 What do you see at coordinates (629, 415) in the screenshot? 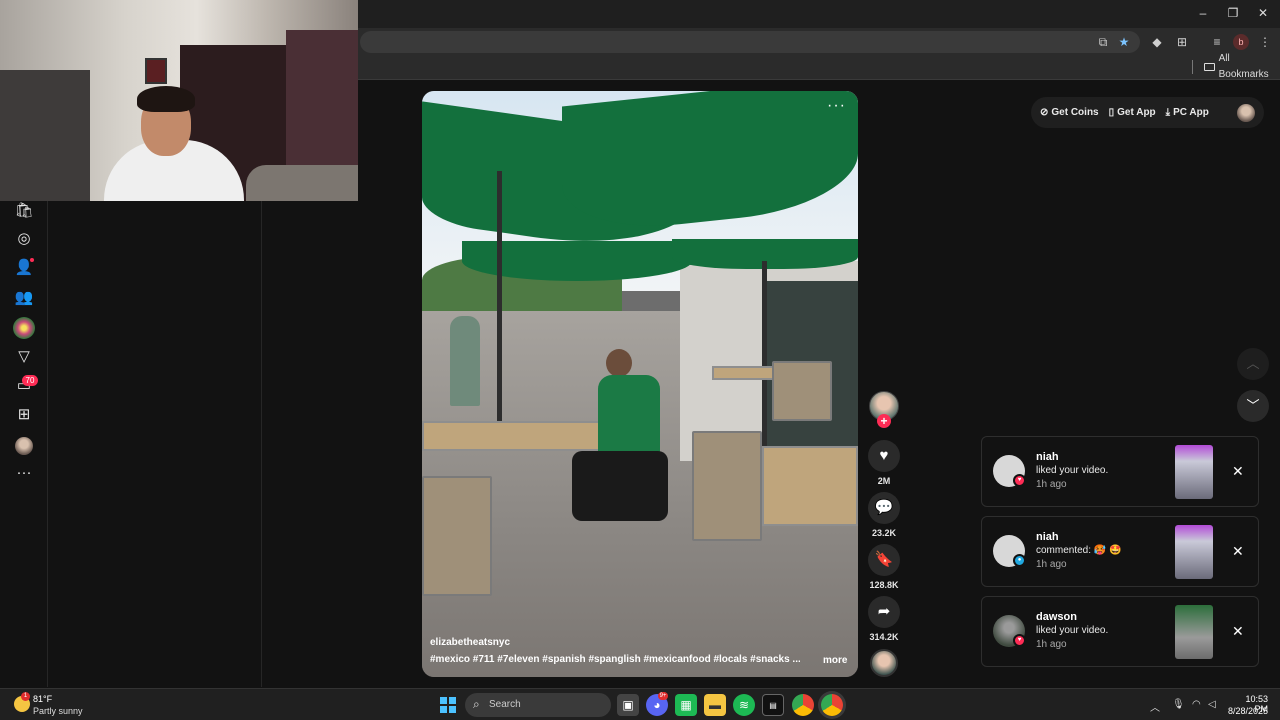
I see `video-person-shirt` at bounding box center [629, 415].